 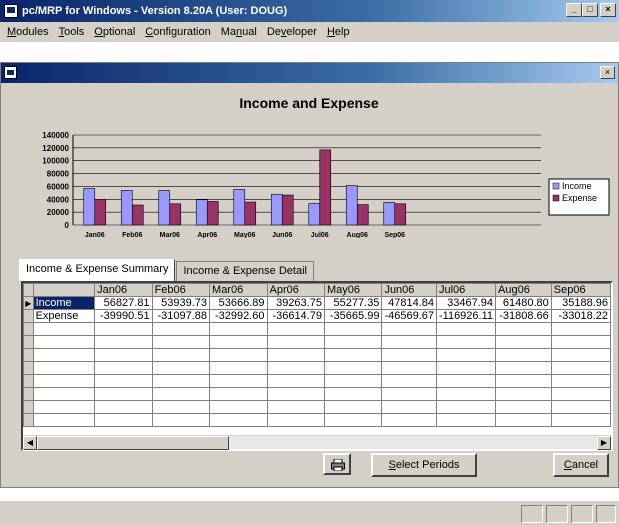 What do you see at coordinates (409, 316) in the screenshot?
I see `cell: -46569.67` at bounding box center [409, 316].